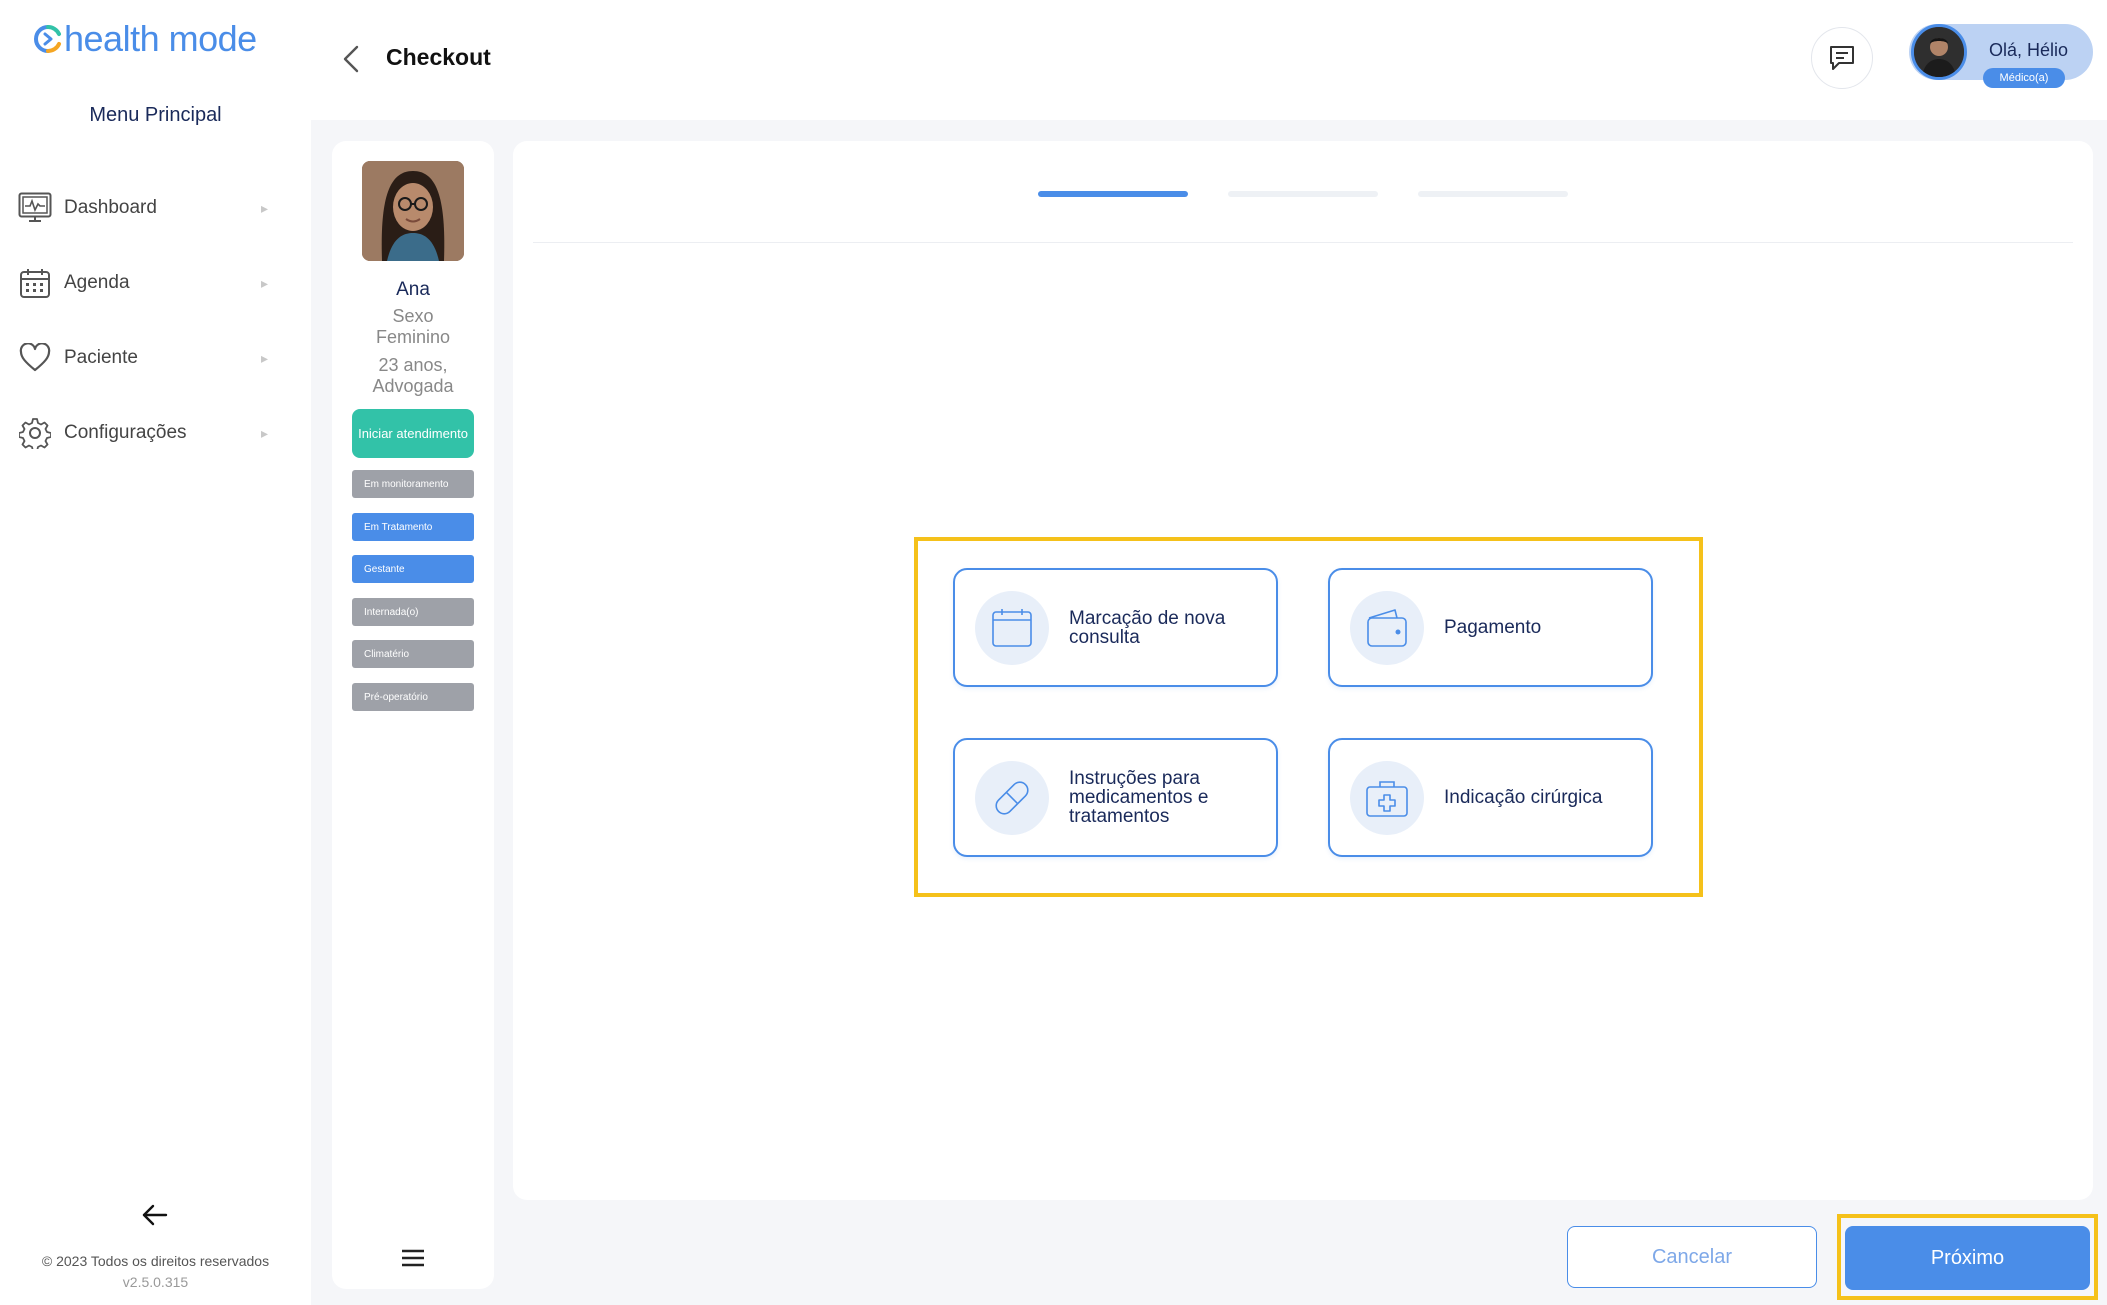  I want to click on chat-icon, so click(1842, 58).